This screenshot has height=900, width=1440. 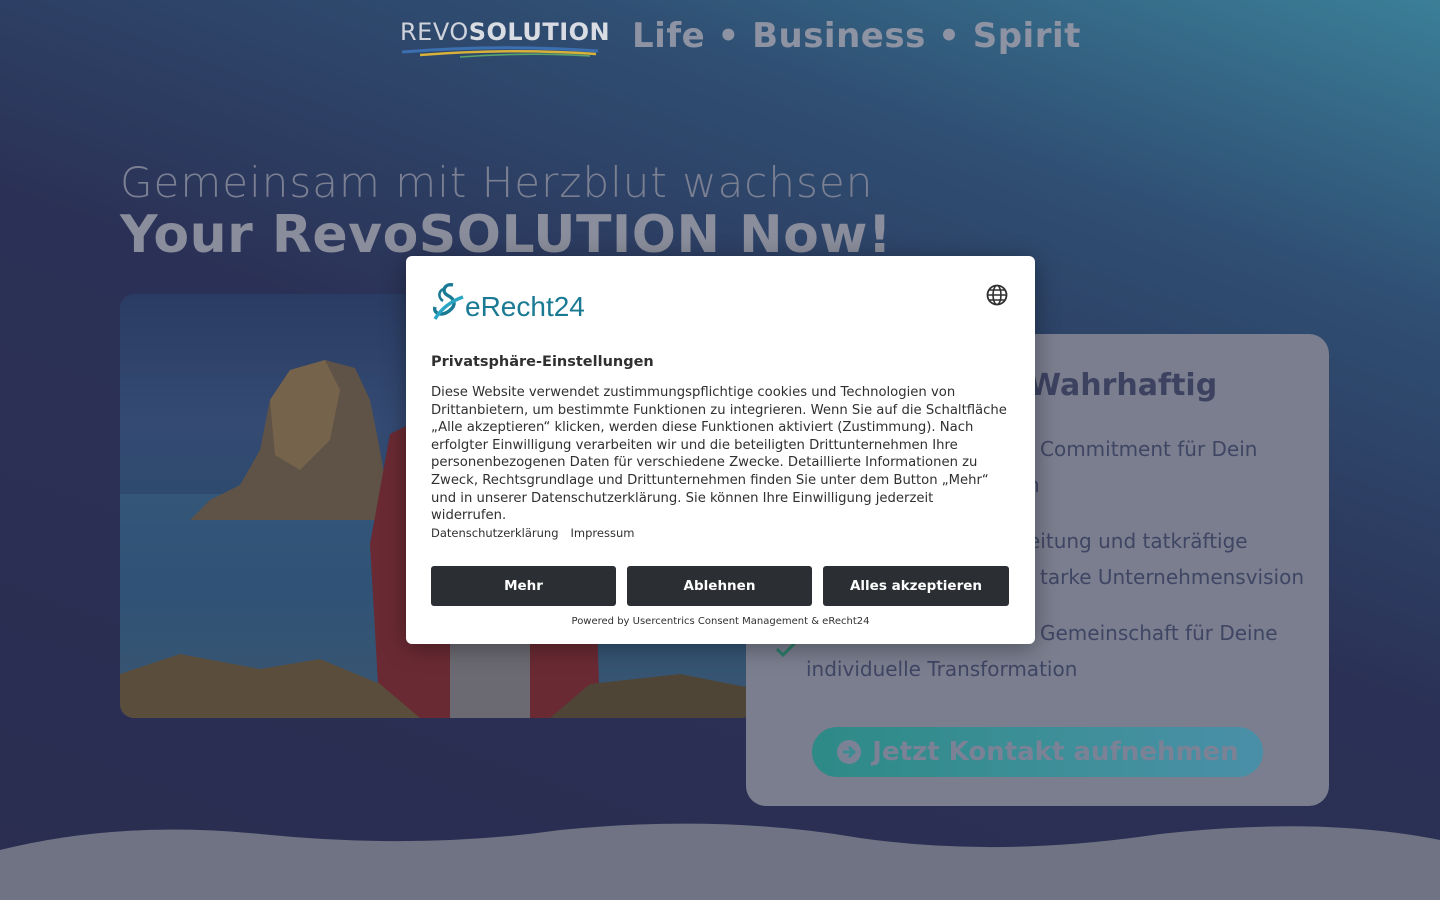 I want to click on deny-button: Ablehnen, so click(x=719, y=586).